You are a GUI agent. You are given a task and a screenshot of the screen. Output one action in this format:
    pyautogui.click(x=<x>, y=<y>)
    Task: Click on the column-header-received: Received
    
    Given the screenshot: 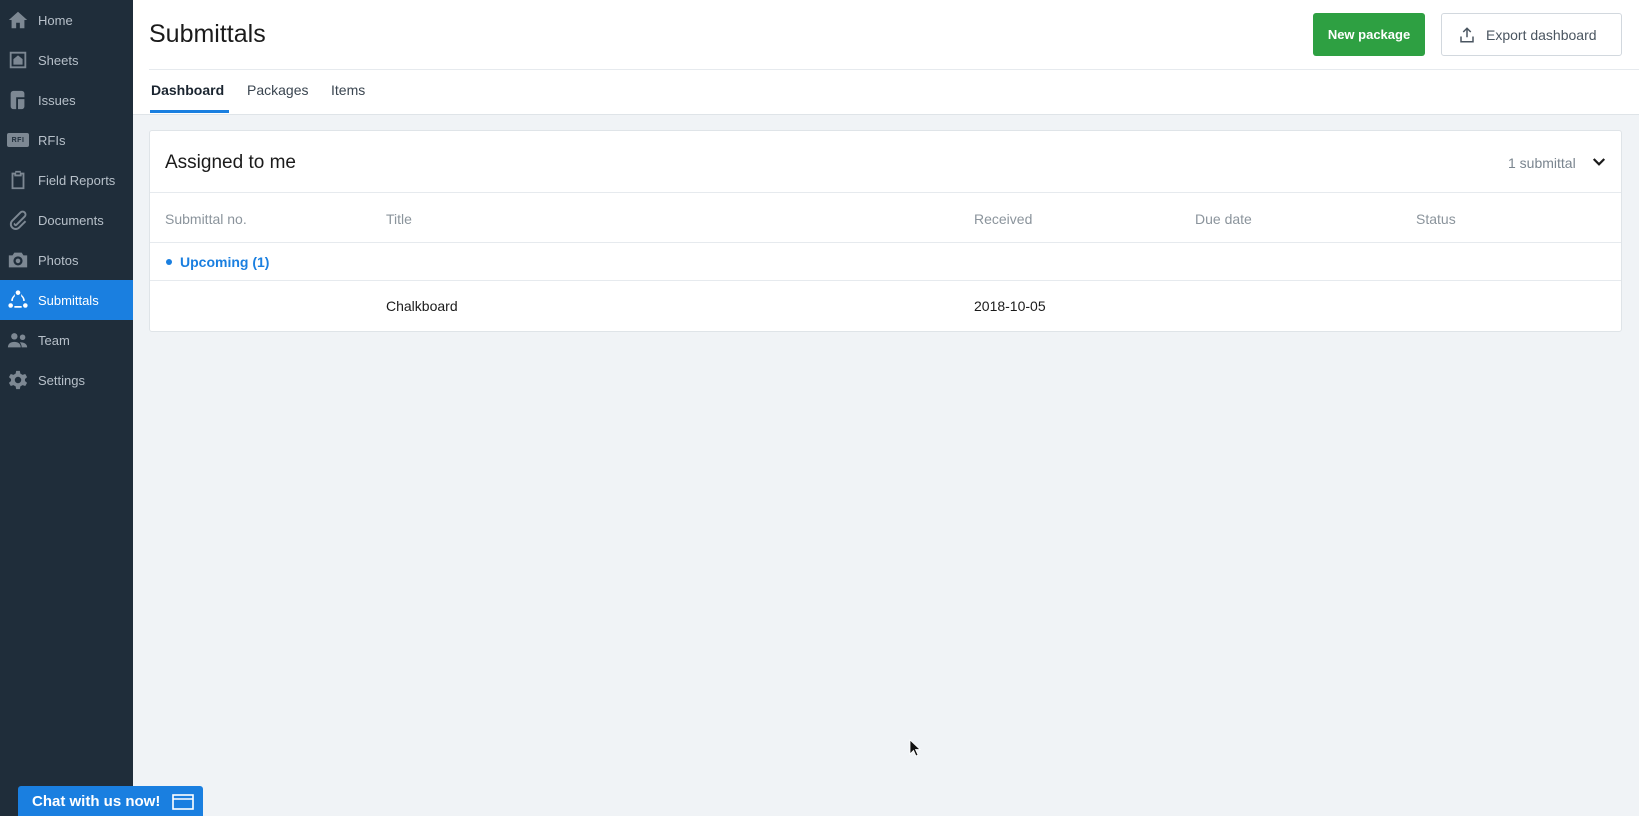 What is the action you would take?
    pyautogui.click(x=1003, y=219)
    